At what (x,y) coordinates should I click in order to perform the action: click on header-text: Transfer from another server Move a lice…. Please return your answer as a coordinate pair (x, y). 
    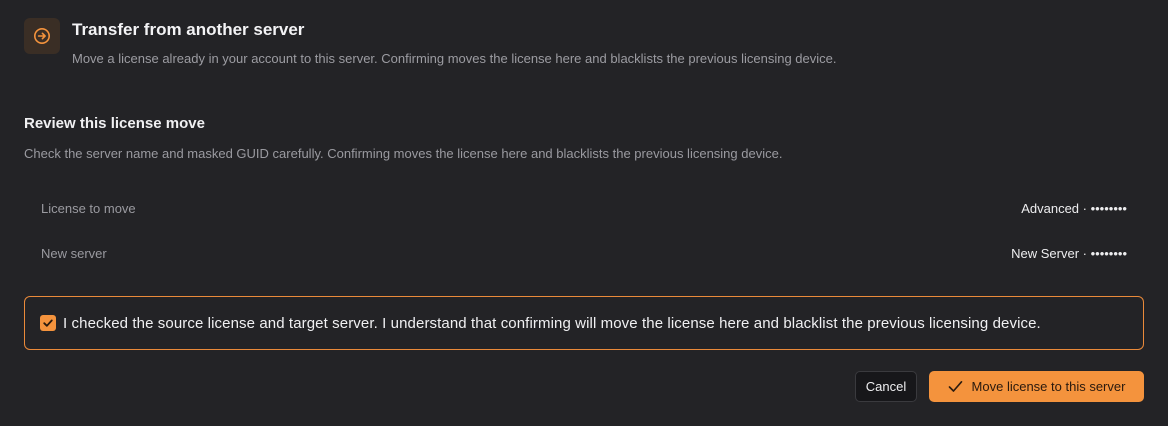
    Looking at the image, I should click on (454, 43).